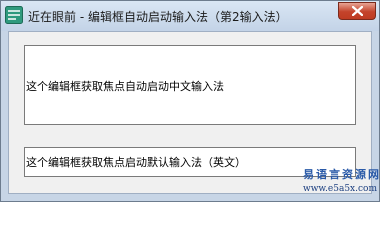  Describe the element at coordinates (14, 15) in the screenshot. I see `app-icon` at that location.